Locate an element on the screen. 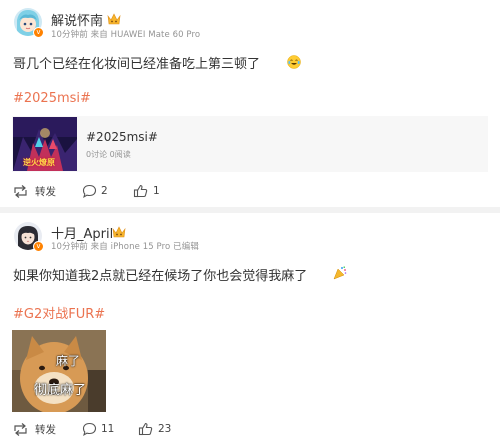 The width and height of the screenshot is (500, 440). topic-card: 逆火燎原 #2025msi# 0讨论 0阅读 is located at coordinates (250, 144).